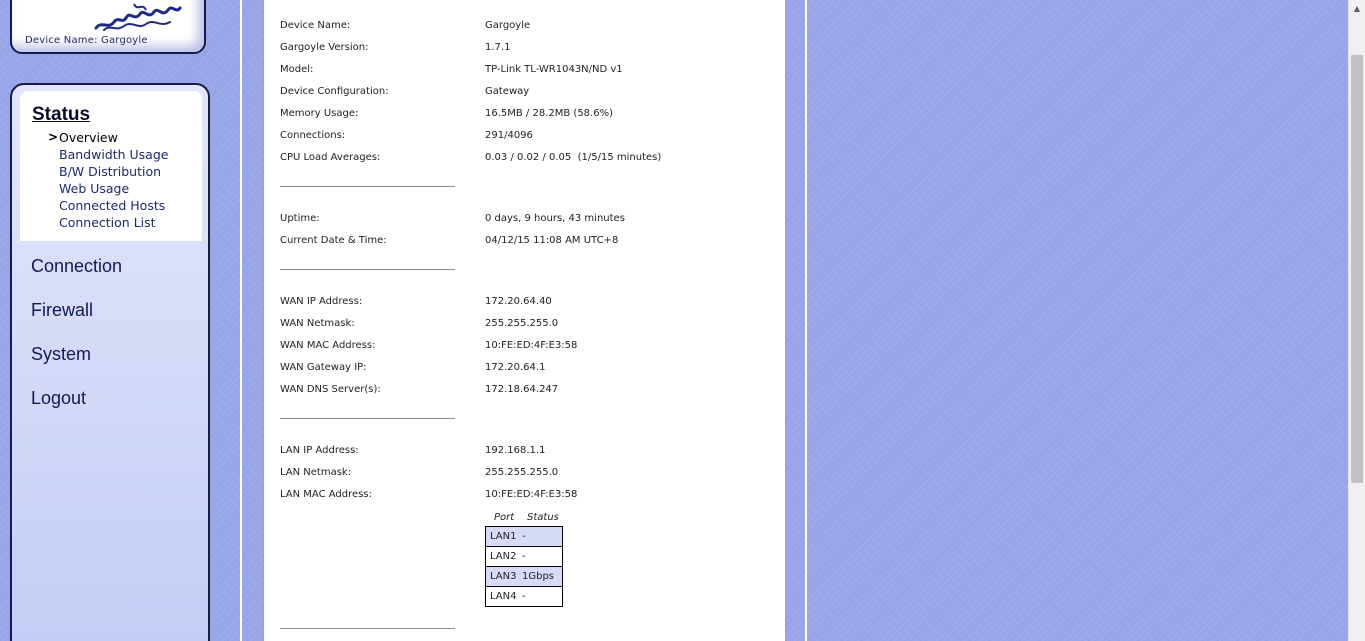 Image resolution: width=1365 pixels, height=641 pixels. What do you see at coordinates (540, 576) in the screenshot?
I see `port-status: 1Gbps` at bounding box center [540, 576].